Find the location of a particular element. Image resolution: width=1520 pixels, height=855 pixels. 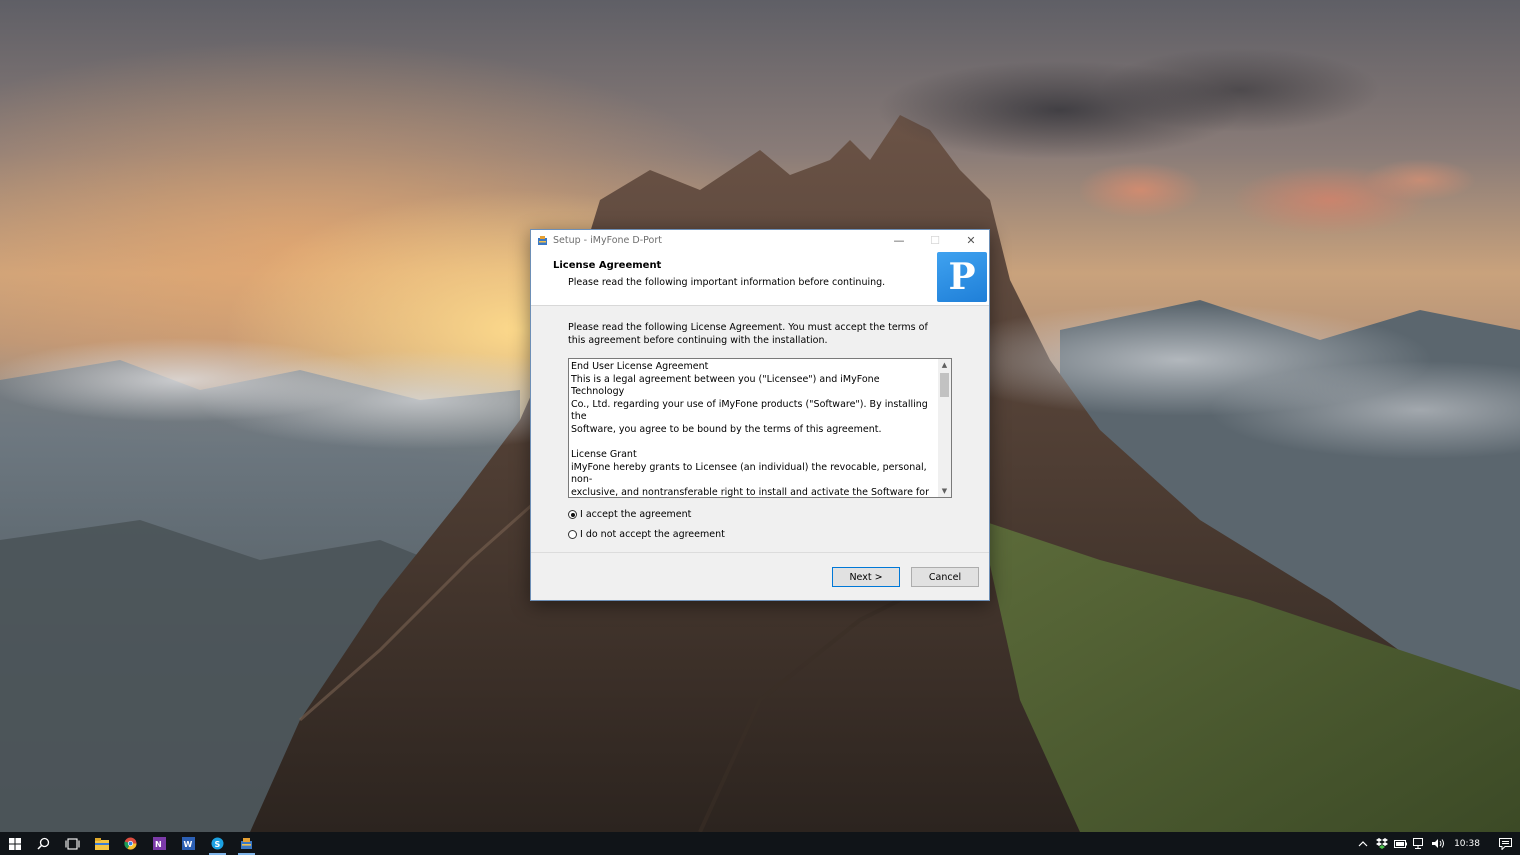

accept-label: I accept the agreement is located at coordinates (635, 514).